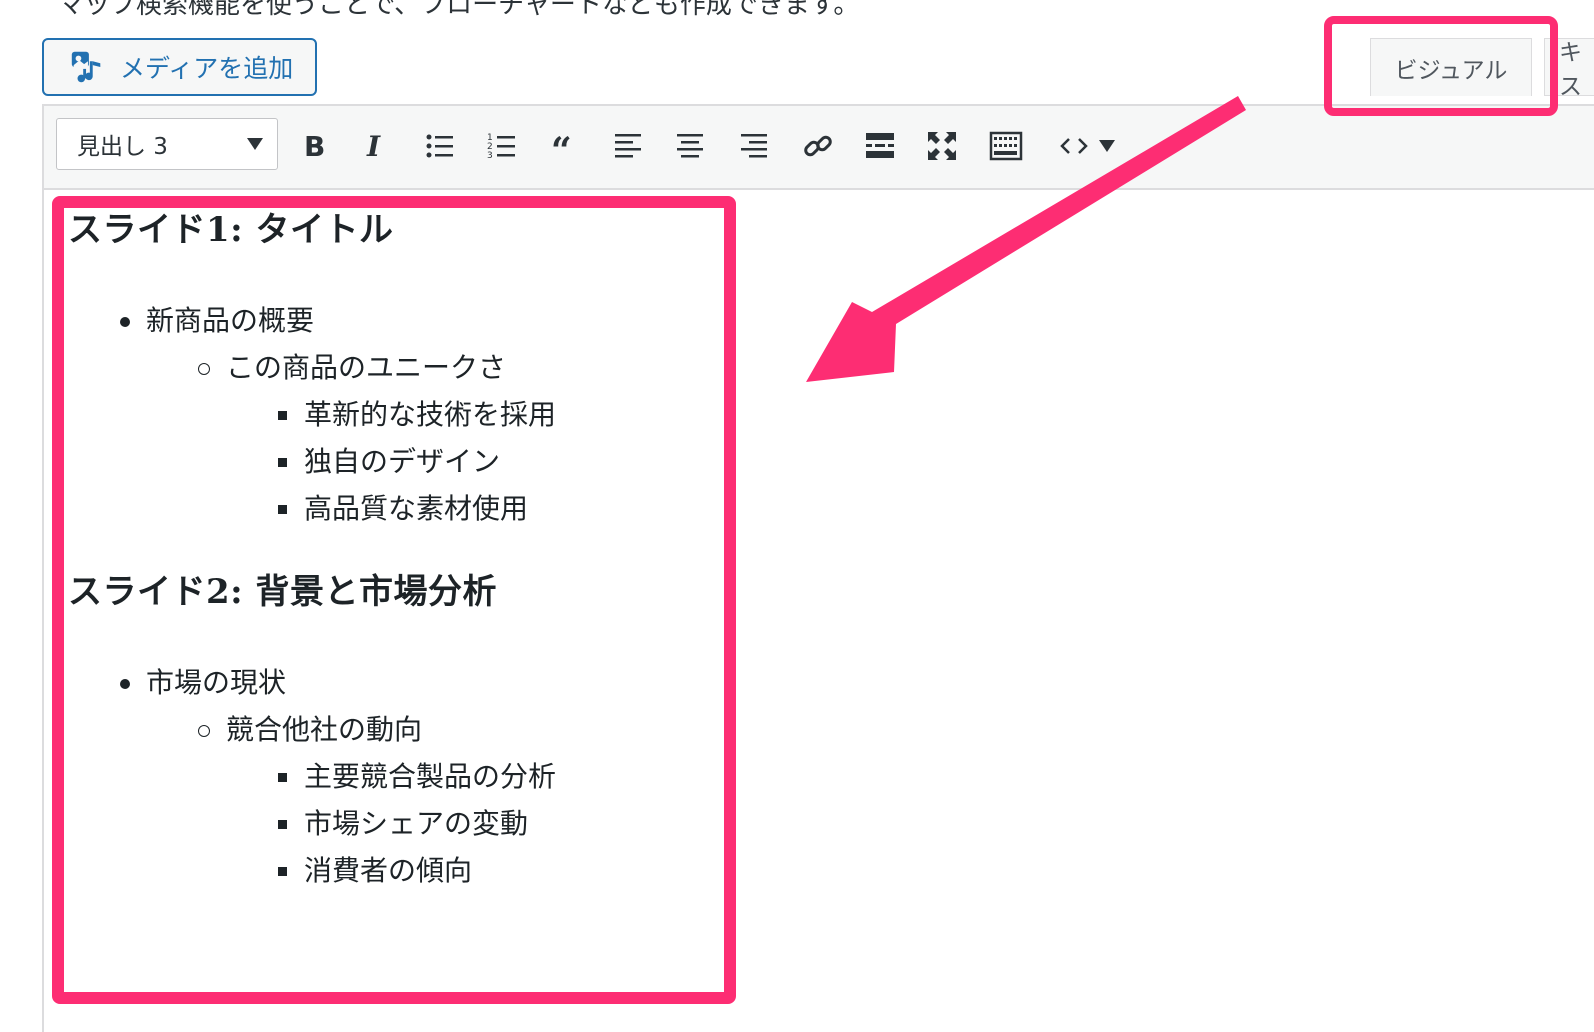 The height and width of the screenshot is (1032, 1594). I want to click on italic-icon: I, so click(373, 146).